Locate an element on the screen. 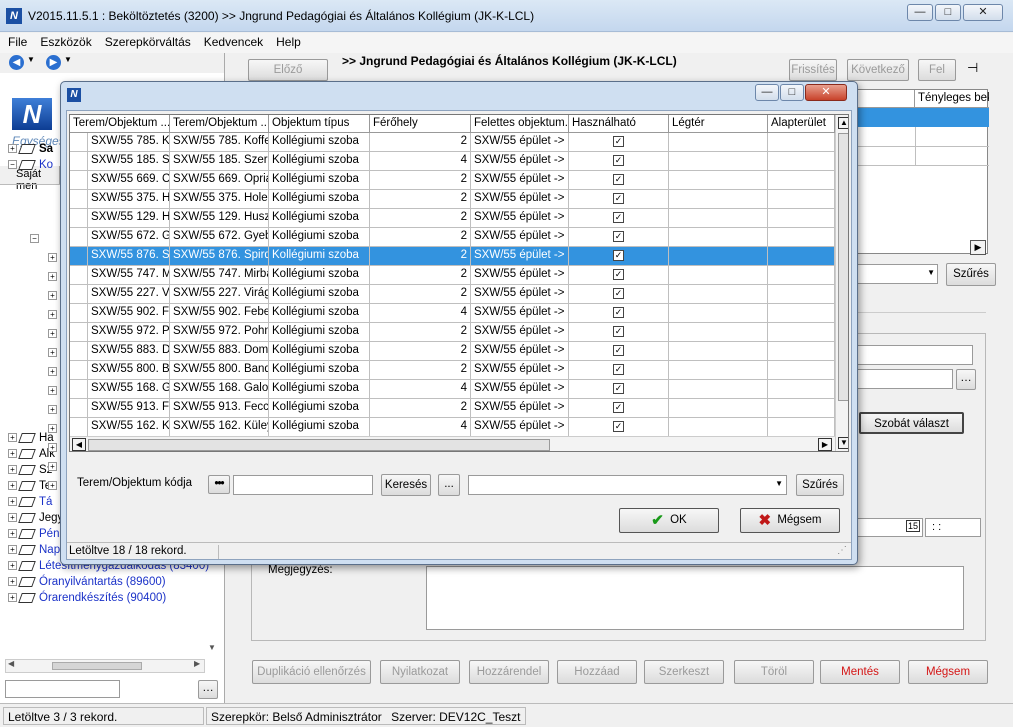  tree-item: + Sz is located at coordinates (30, 472).